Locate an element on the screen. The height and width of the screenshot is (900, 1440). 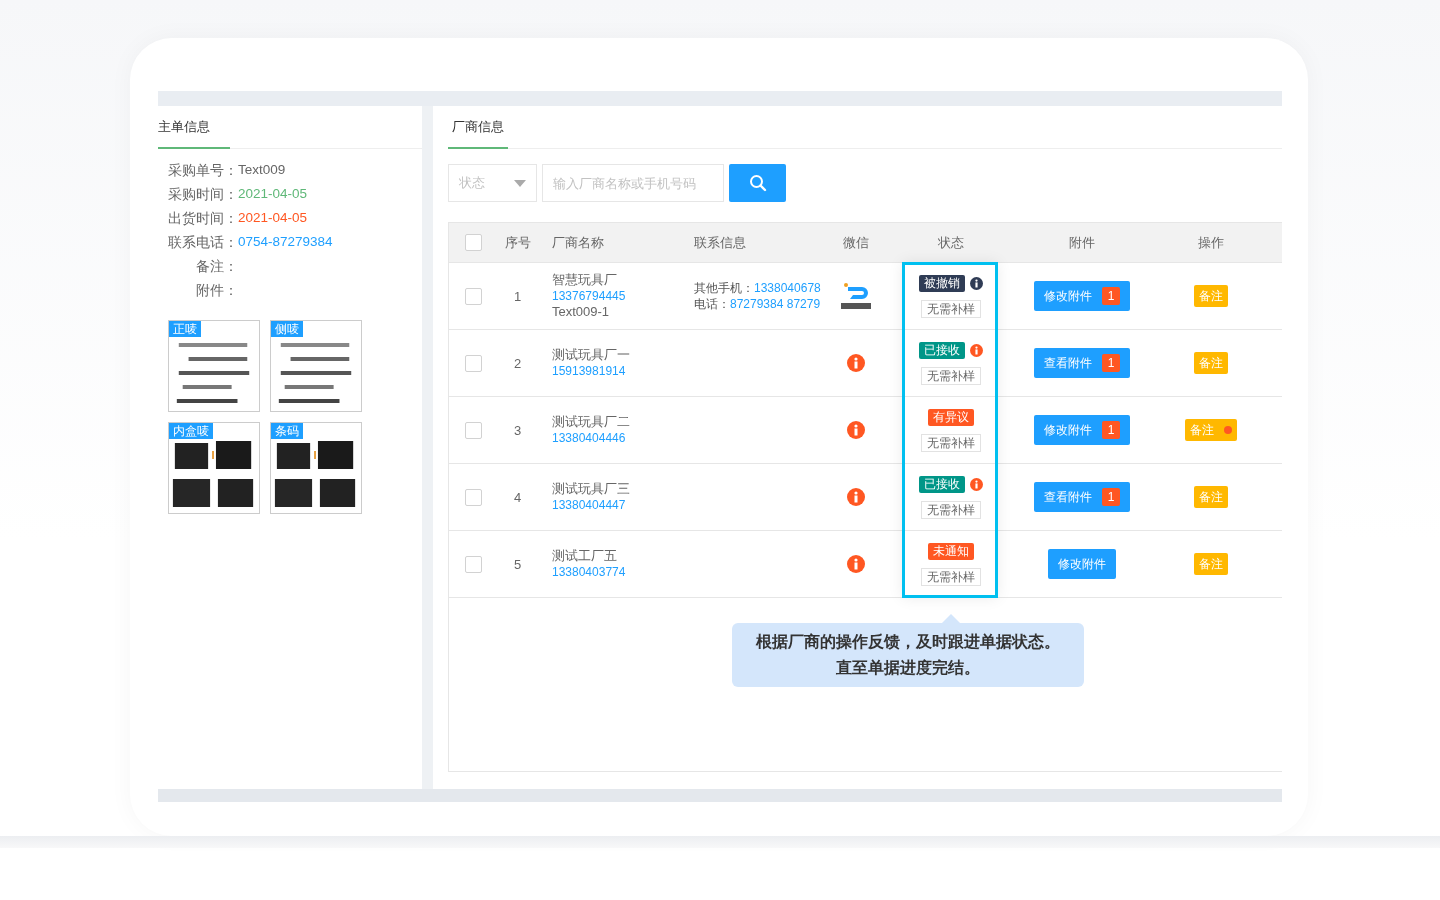
tooltip-text: 直至单据进度完结。 is located at coordinates (908, 668).